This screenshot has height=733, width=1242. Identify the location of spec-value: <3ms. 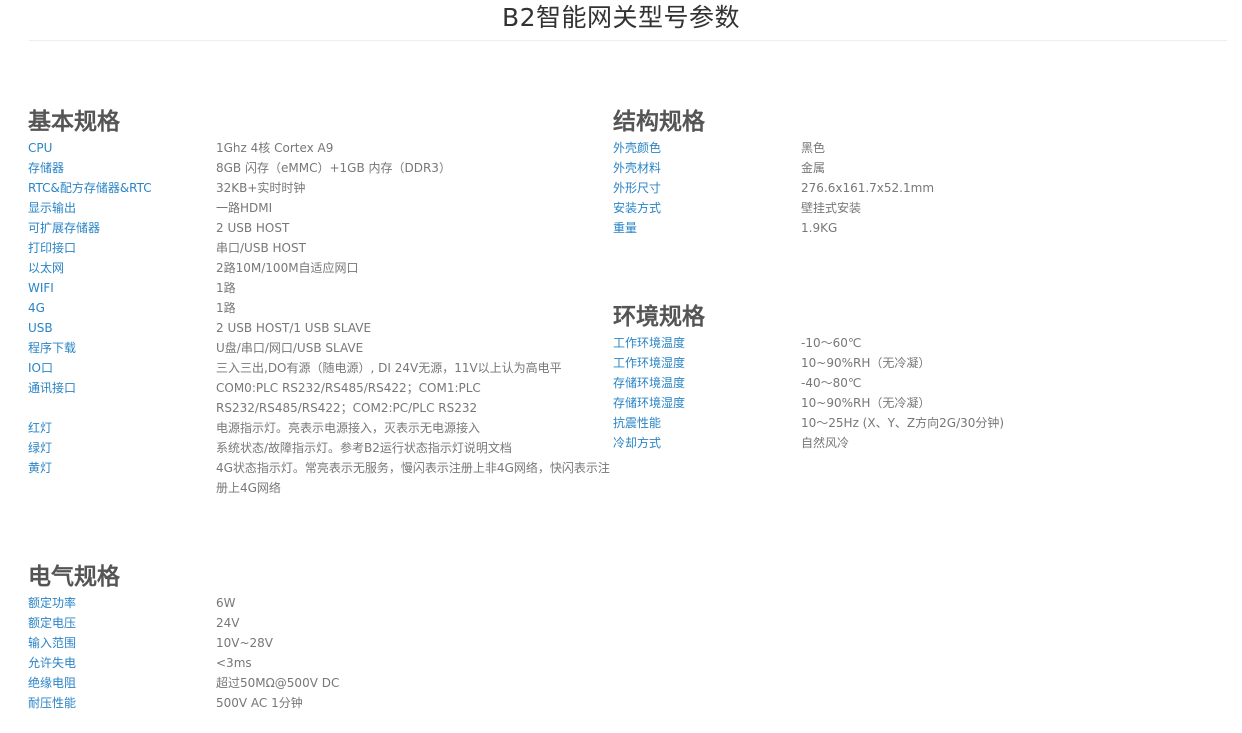
(234, 663).